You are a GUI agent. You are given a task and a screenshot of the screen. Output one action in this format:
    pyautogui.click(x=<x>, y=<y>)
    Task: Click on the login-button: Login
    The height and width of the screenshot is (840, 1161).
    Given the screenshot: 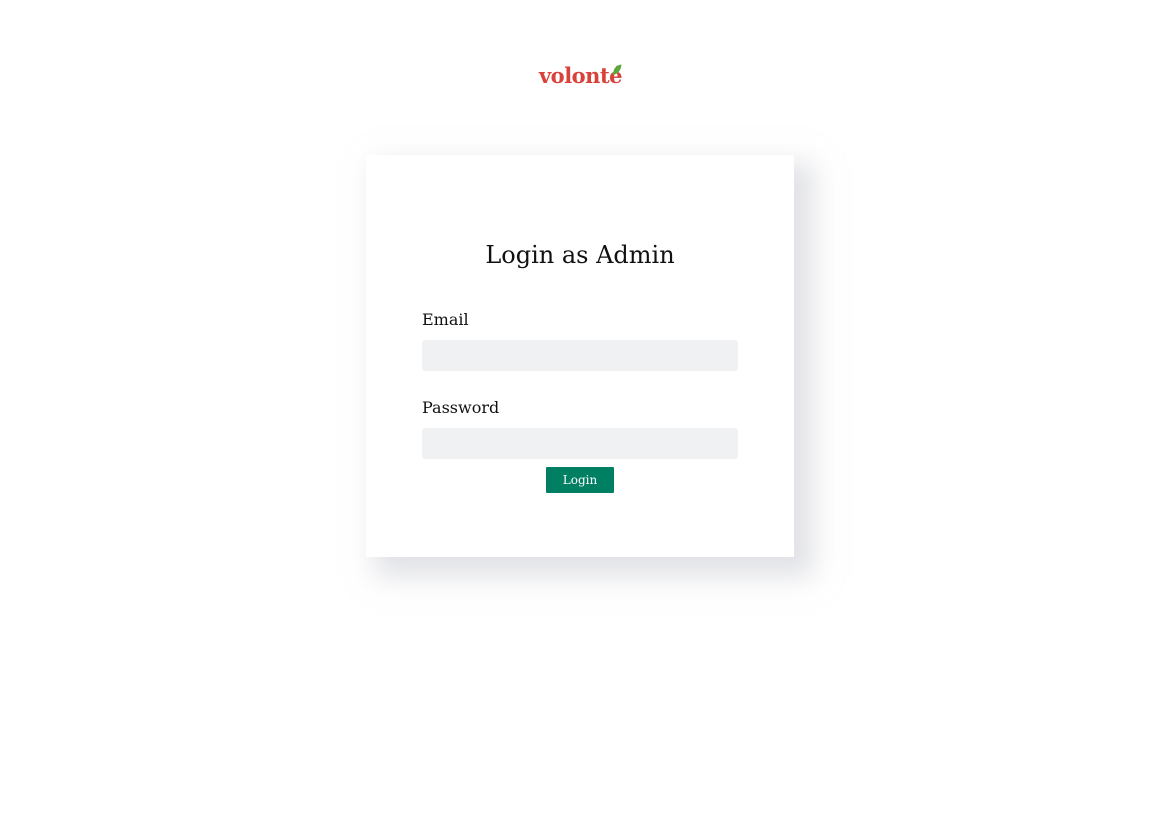 What is the action you would take?
    pyautogui.click(x=580, y=480)
    